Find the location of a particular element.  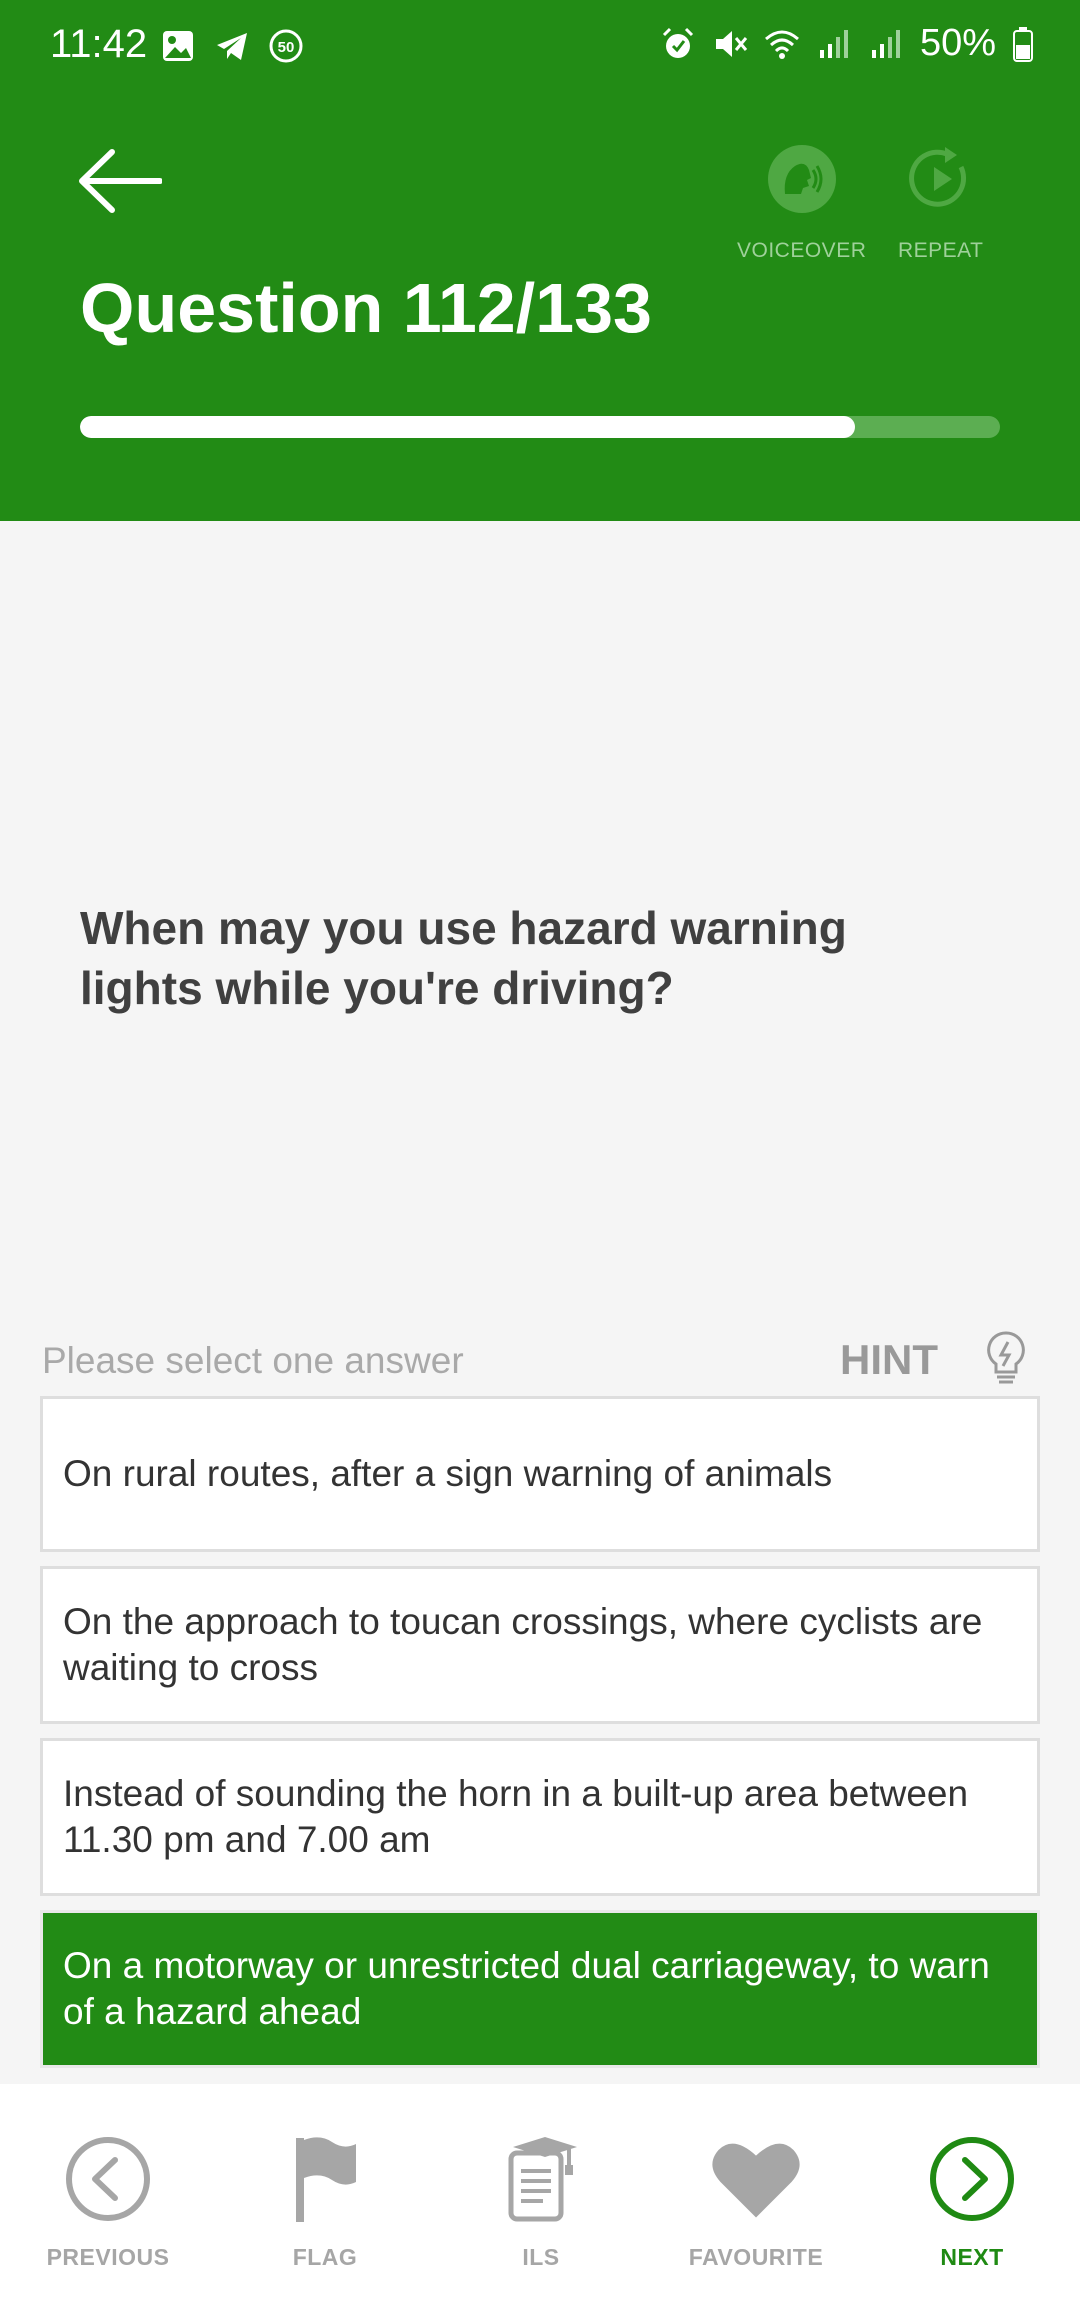

flag-label: FLAG is located at coordinates (325, 2257).